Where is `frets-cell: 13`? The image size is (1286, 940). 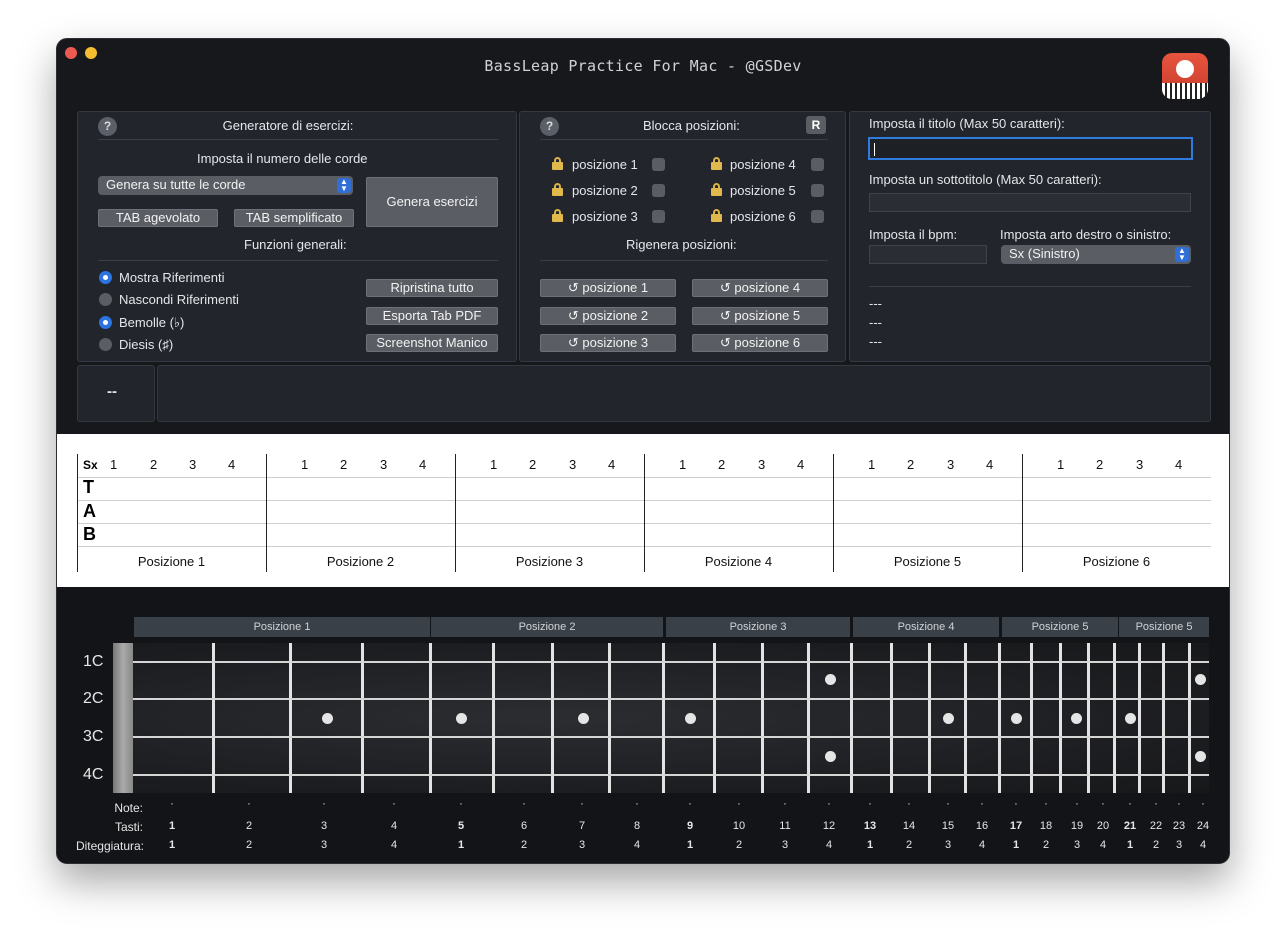 frets-cell: 13 is located at coordinates (870, 826).